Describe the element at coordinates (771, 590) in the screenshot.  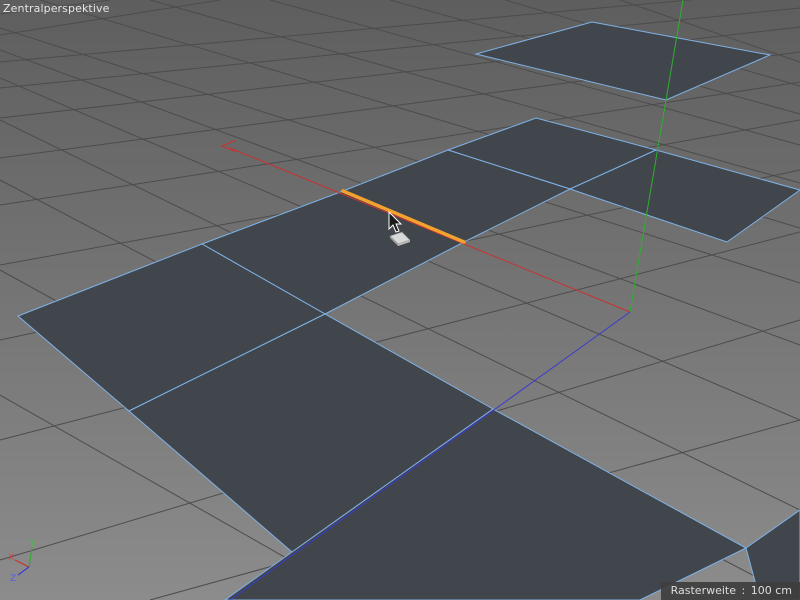
I see `grid-spacing-value: 100 cm` at that location.